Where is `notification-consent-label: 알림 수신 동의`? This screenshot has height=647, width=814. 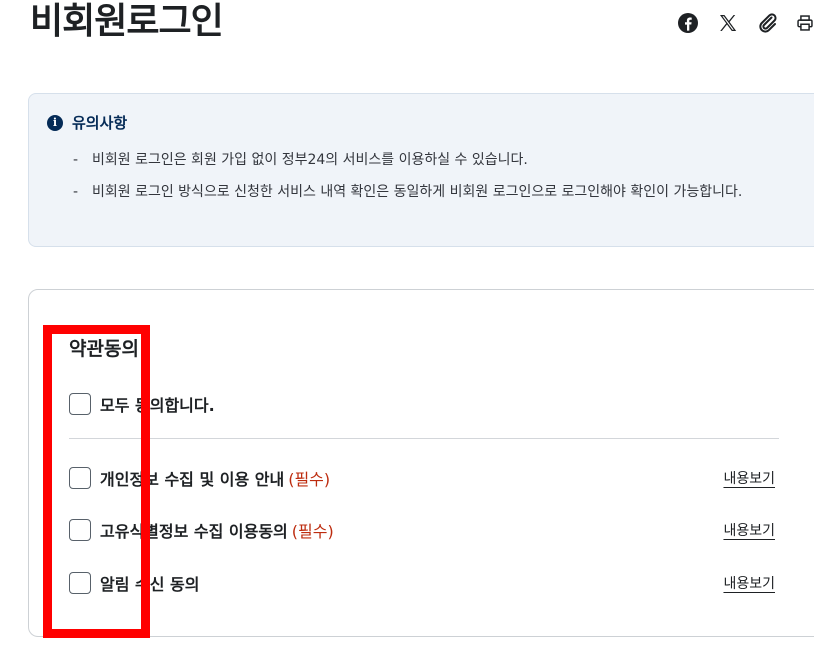 notification-consent-label: 알림 수신 동의 is located at coordinates (411, 583).